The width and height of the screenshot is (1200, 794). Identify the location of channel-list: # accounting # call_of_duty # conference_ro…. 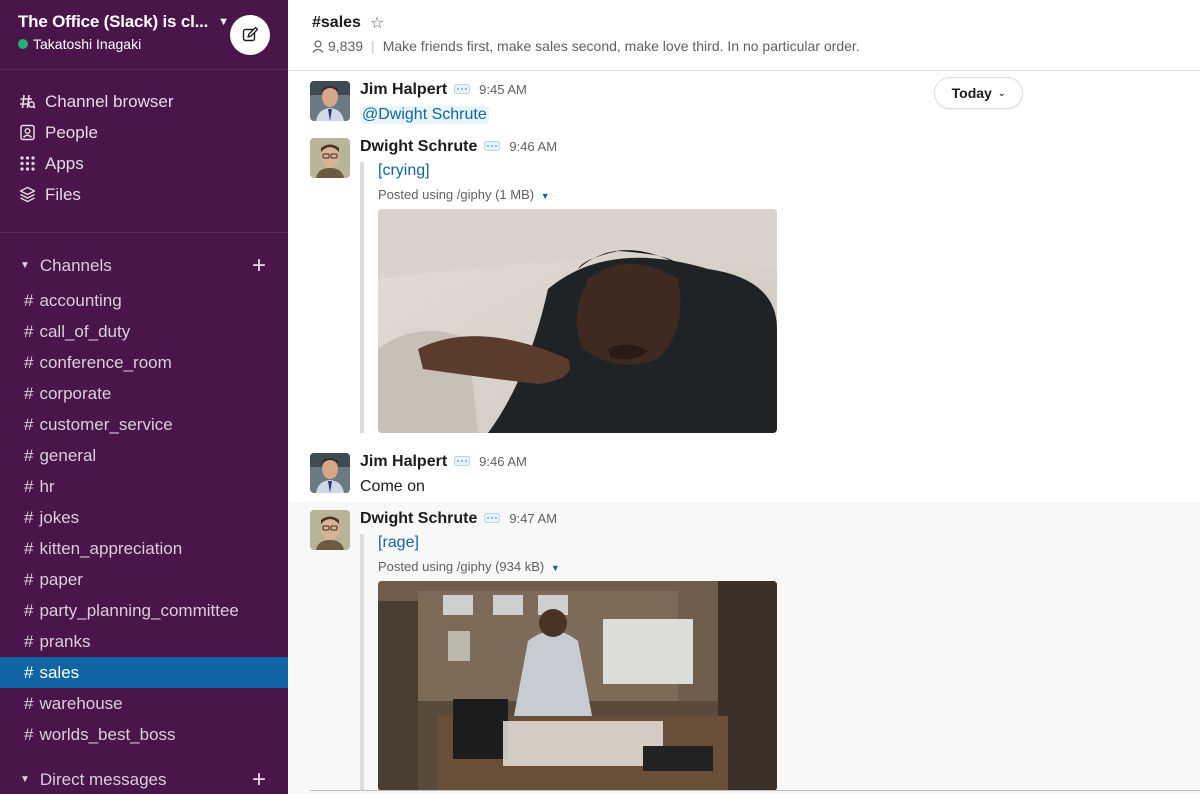
(144, 515).